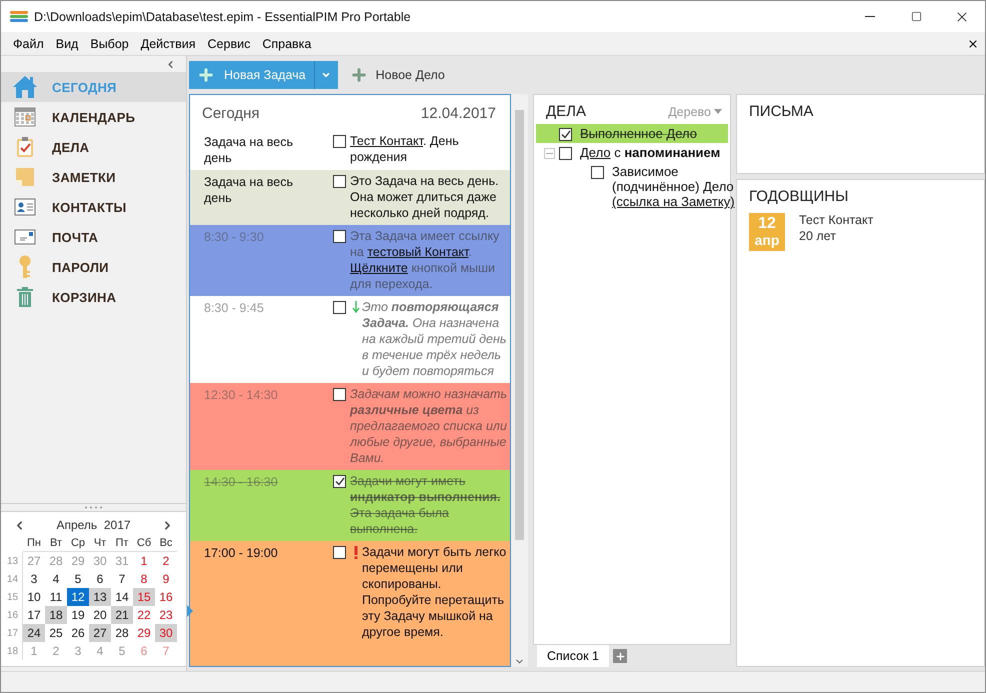 Image resolution: width=986 pixels, height=693 pixels. I want to click on menu-item: Вид, so click(67, 43).